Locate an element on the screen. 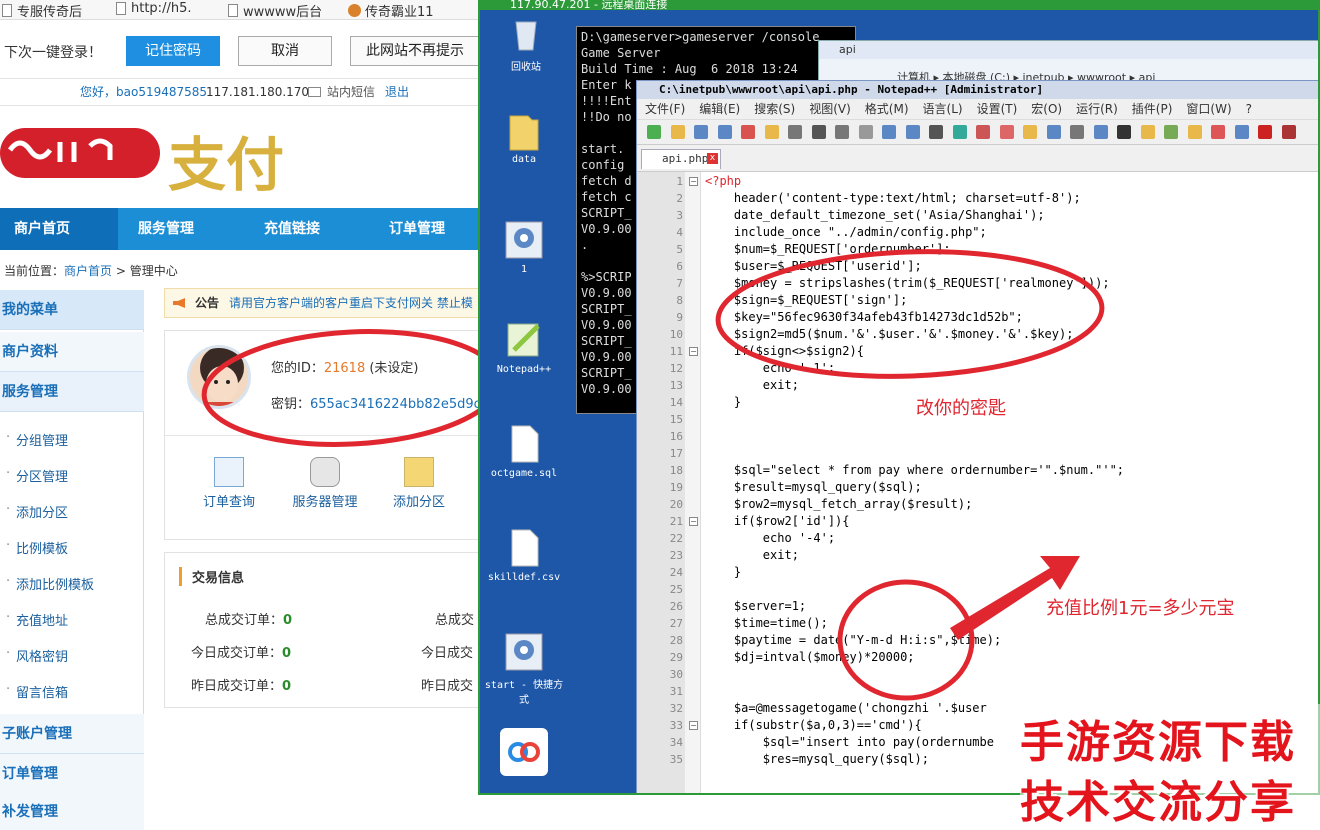  annotation-ellipse-id is located at coordinates (340, 388).